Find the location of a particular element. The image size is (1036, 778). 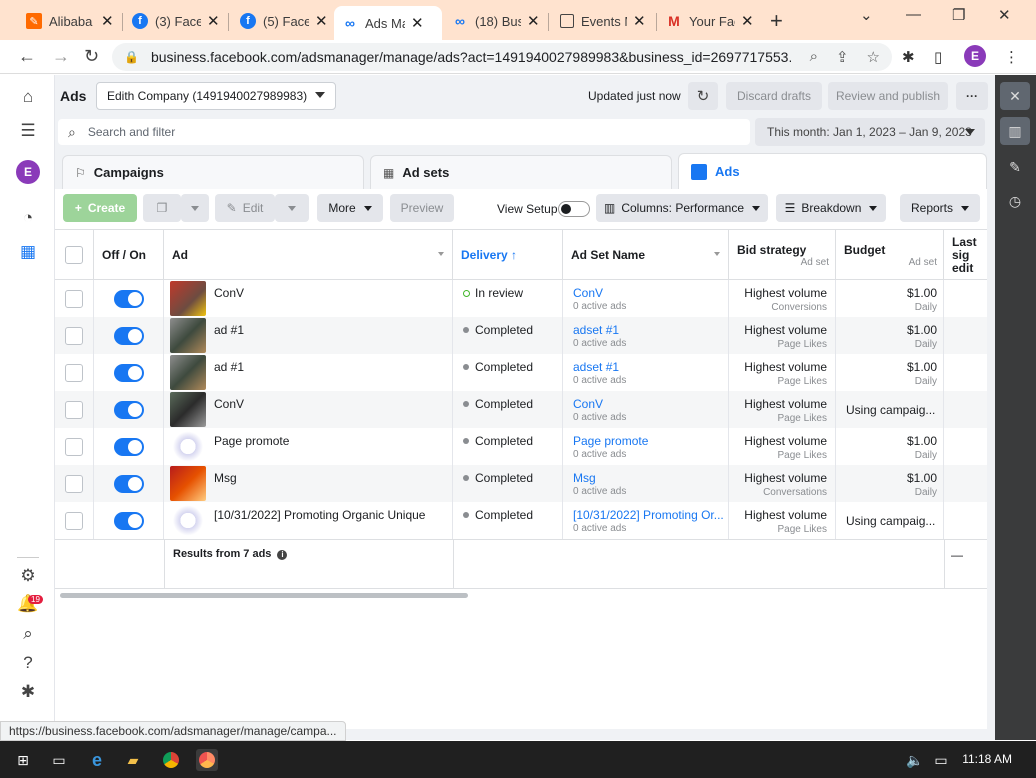

tab-ad-sets: ▦ Ad sets is located at coordinates (521, 172).